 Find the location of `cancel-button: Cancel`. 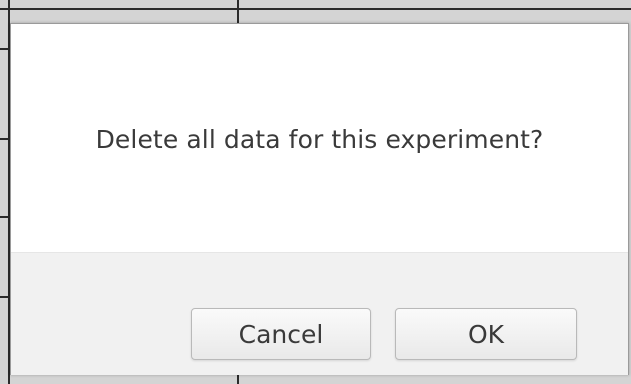

cancel-button: Cancel is located at coordinates (281, 334).